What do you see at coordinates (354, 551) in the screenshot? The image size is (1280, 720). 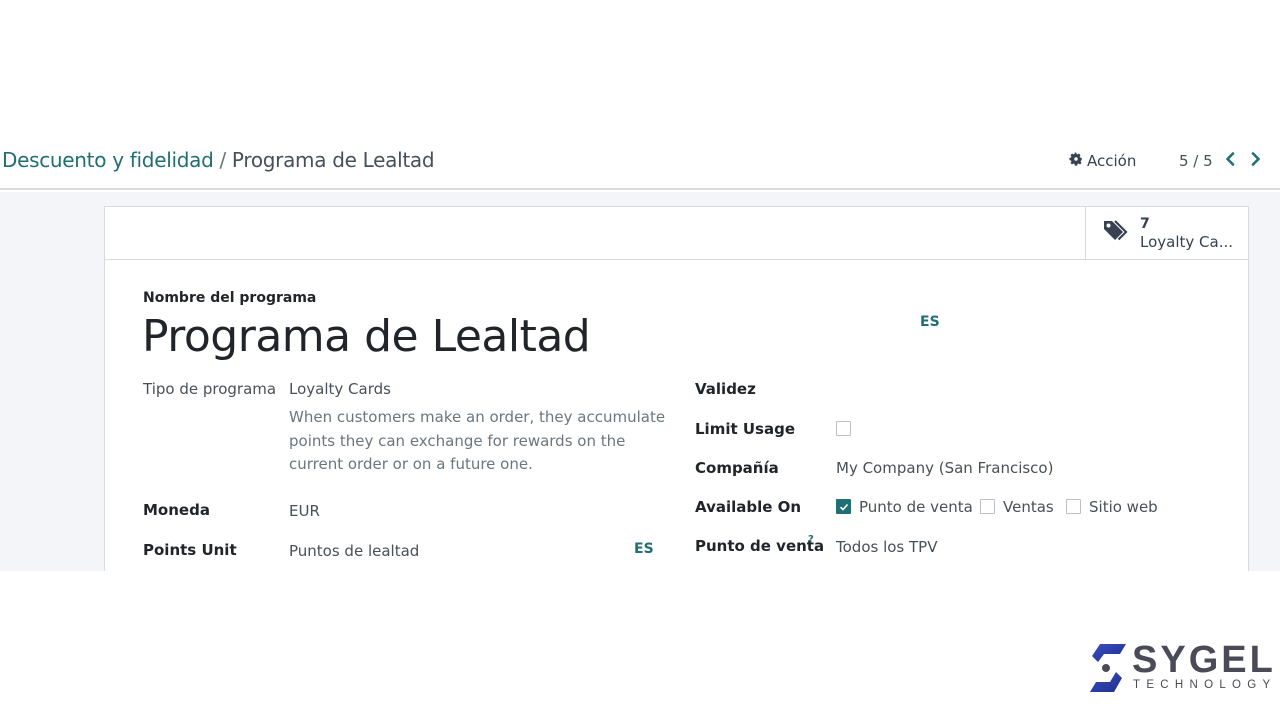 I see `points-unit-field: Puntos de lealtad` at bounding box center [354, 551].